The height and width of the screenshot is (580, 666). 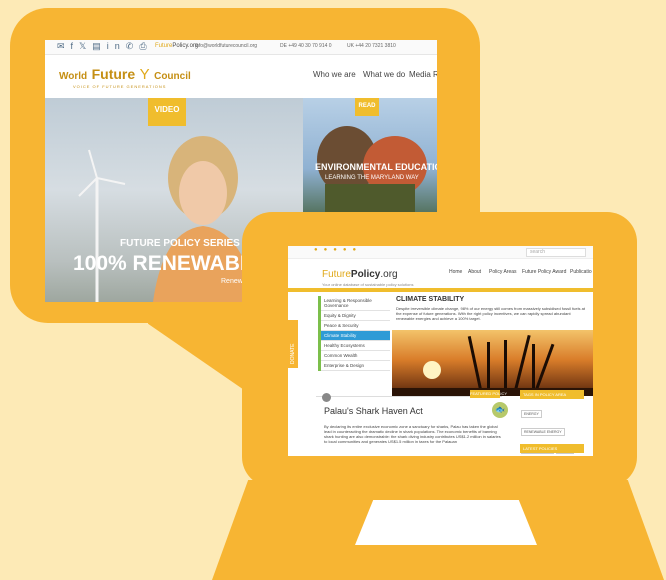 What do you see at coordinates (503, 272) in the screenshot?
I see `nav-policy-areas: Policy Areas` at bounding box center [503, 272].